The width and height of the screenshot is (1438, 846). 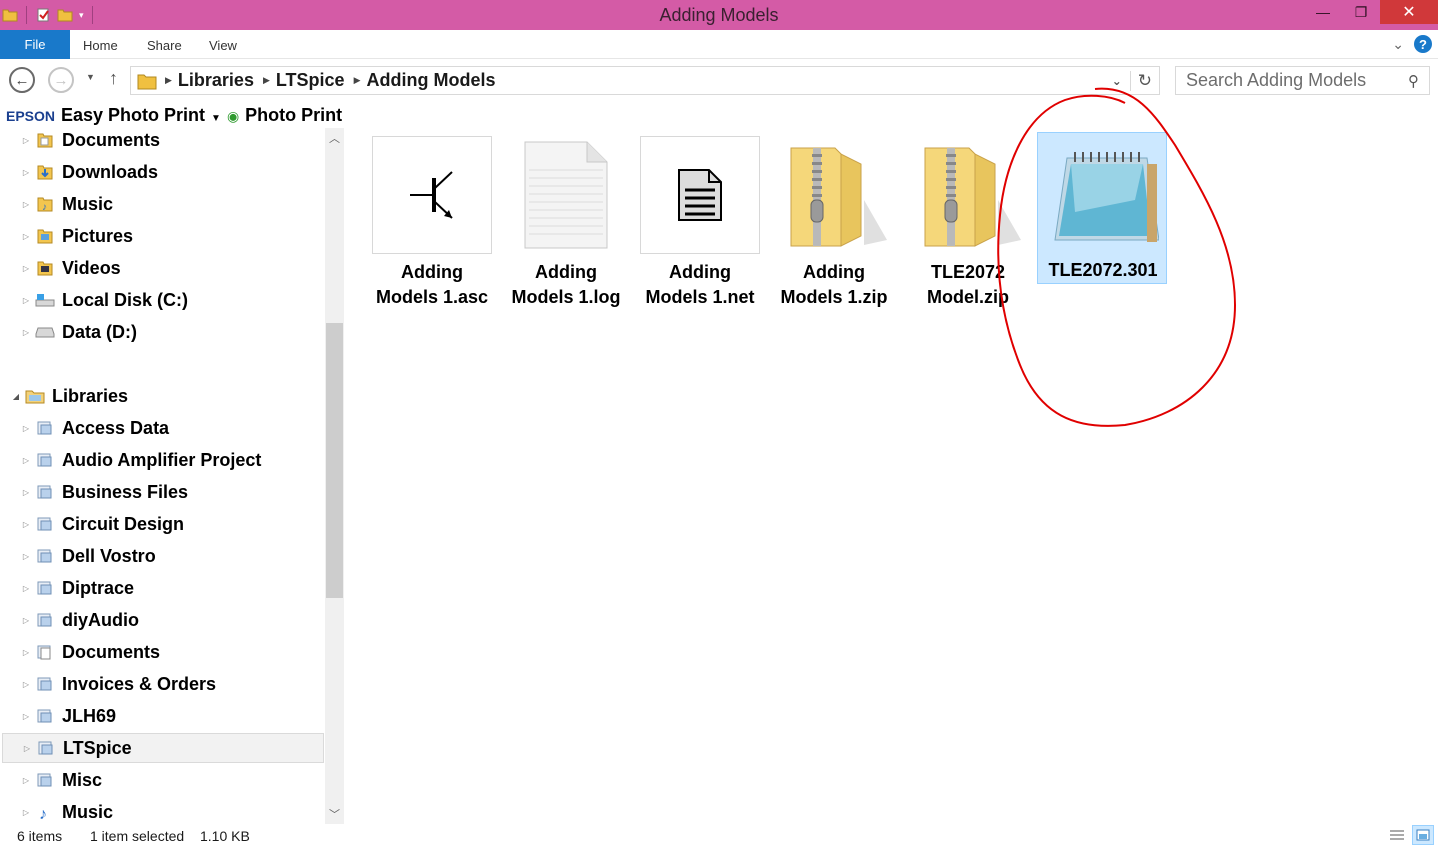 What do you see at coordinates (170, 332) in the screenshot?
I see `sidebar-item-data-drive: ▷ Data (D:)` at bounding box center [170, 332].